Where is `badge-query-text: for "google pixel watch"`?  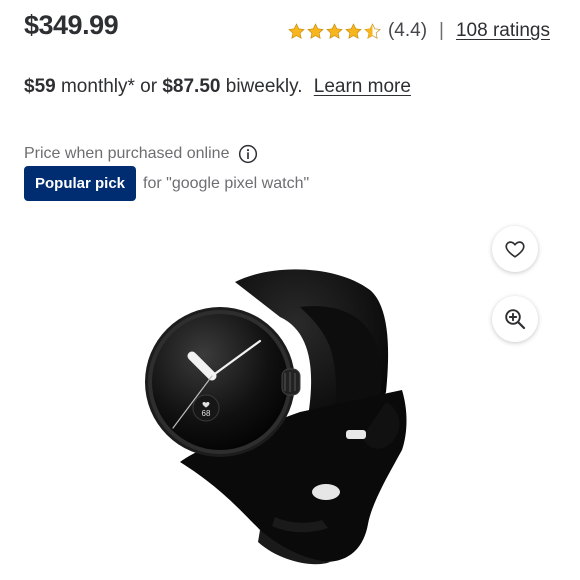
badge-query-text: for "google pixel watch" is located at coordinates (226, 183).